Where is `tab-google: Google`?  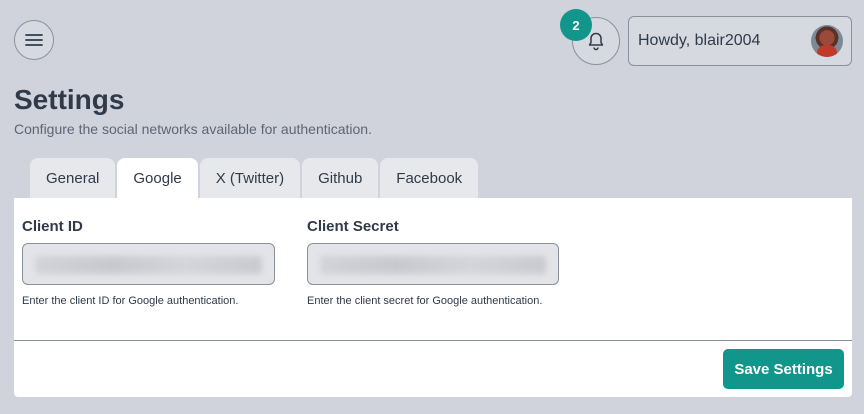
tab-google: Google is located at coordinates (157, 178).